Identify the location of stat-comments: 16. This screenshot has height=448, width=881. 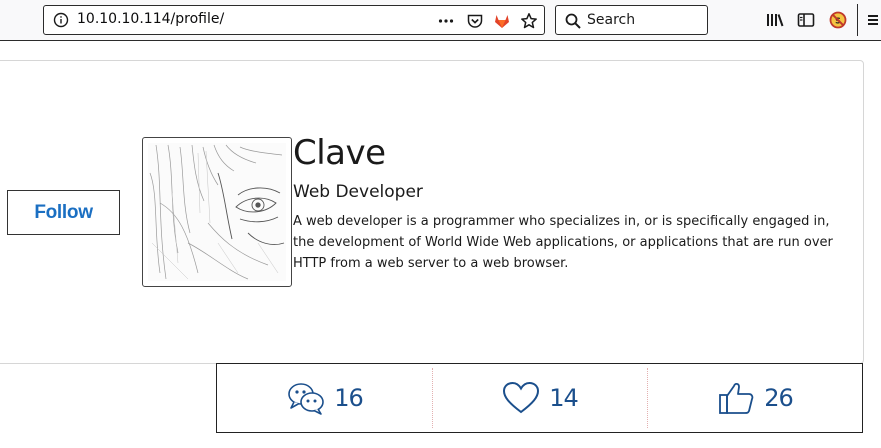
(324, 398).